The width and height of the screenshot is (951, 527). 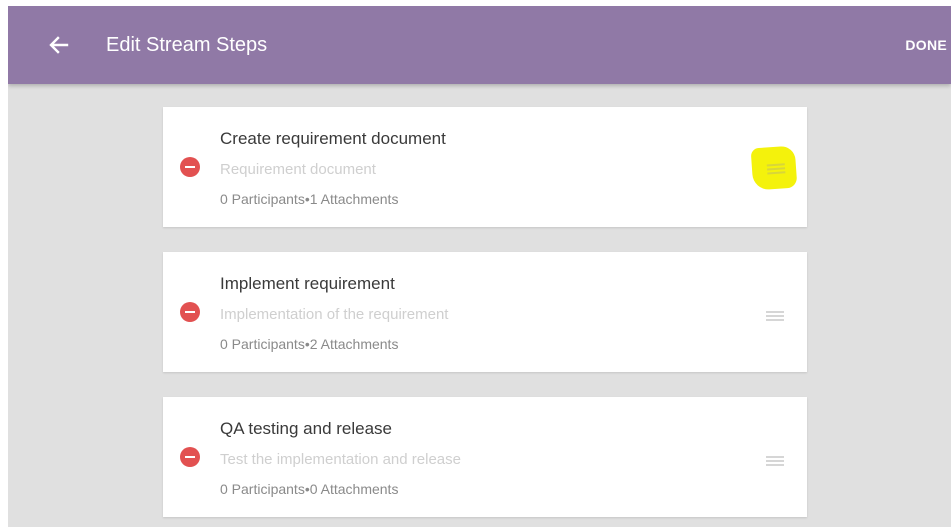 I want to click on step-description: Test the implementation and release, so click(x=340, y=459).